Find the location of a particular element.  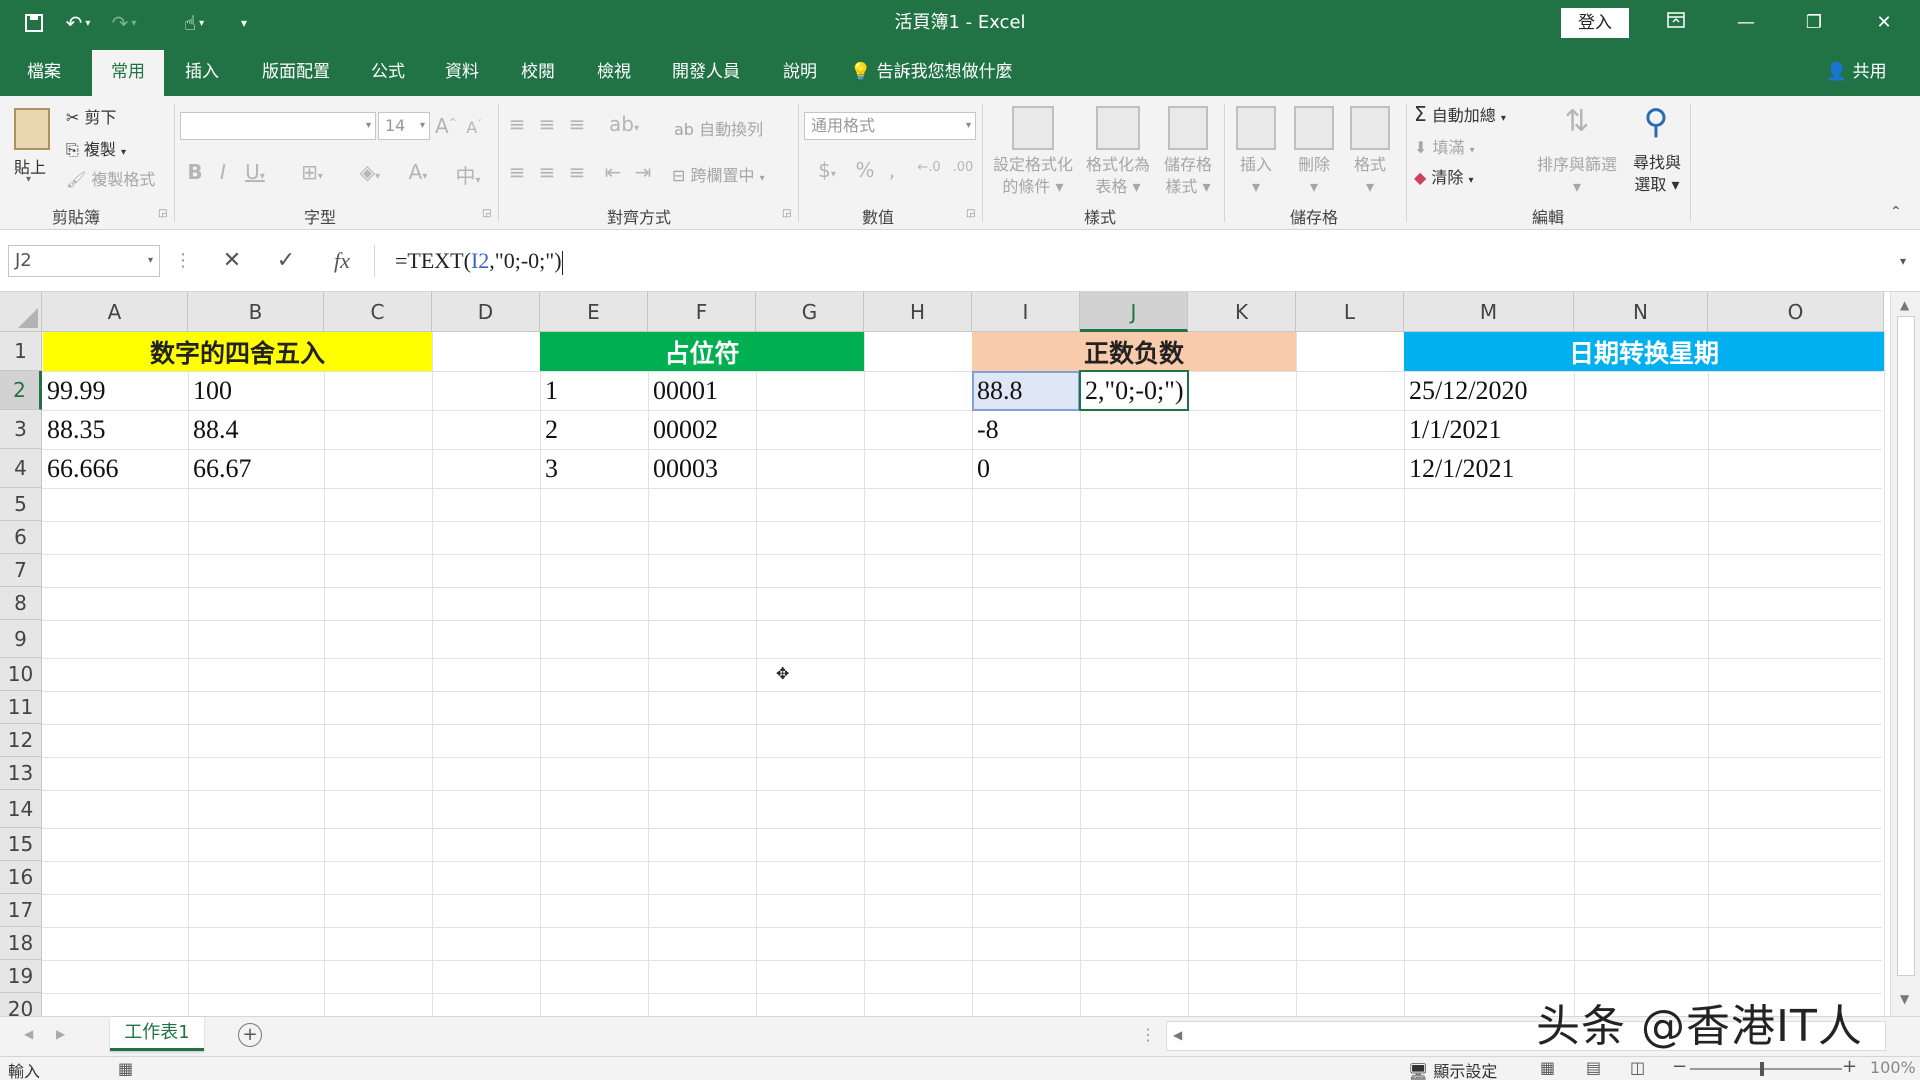

font-name-combo: ▾ is located at coordinates (278, 126).